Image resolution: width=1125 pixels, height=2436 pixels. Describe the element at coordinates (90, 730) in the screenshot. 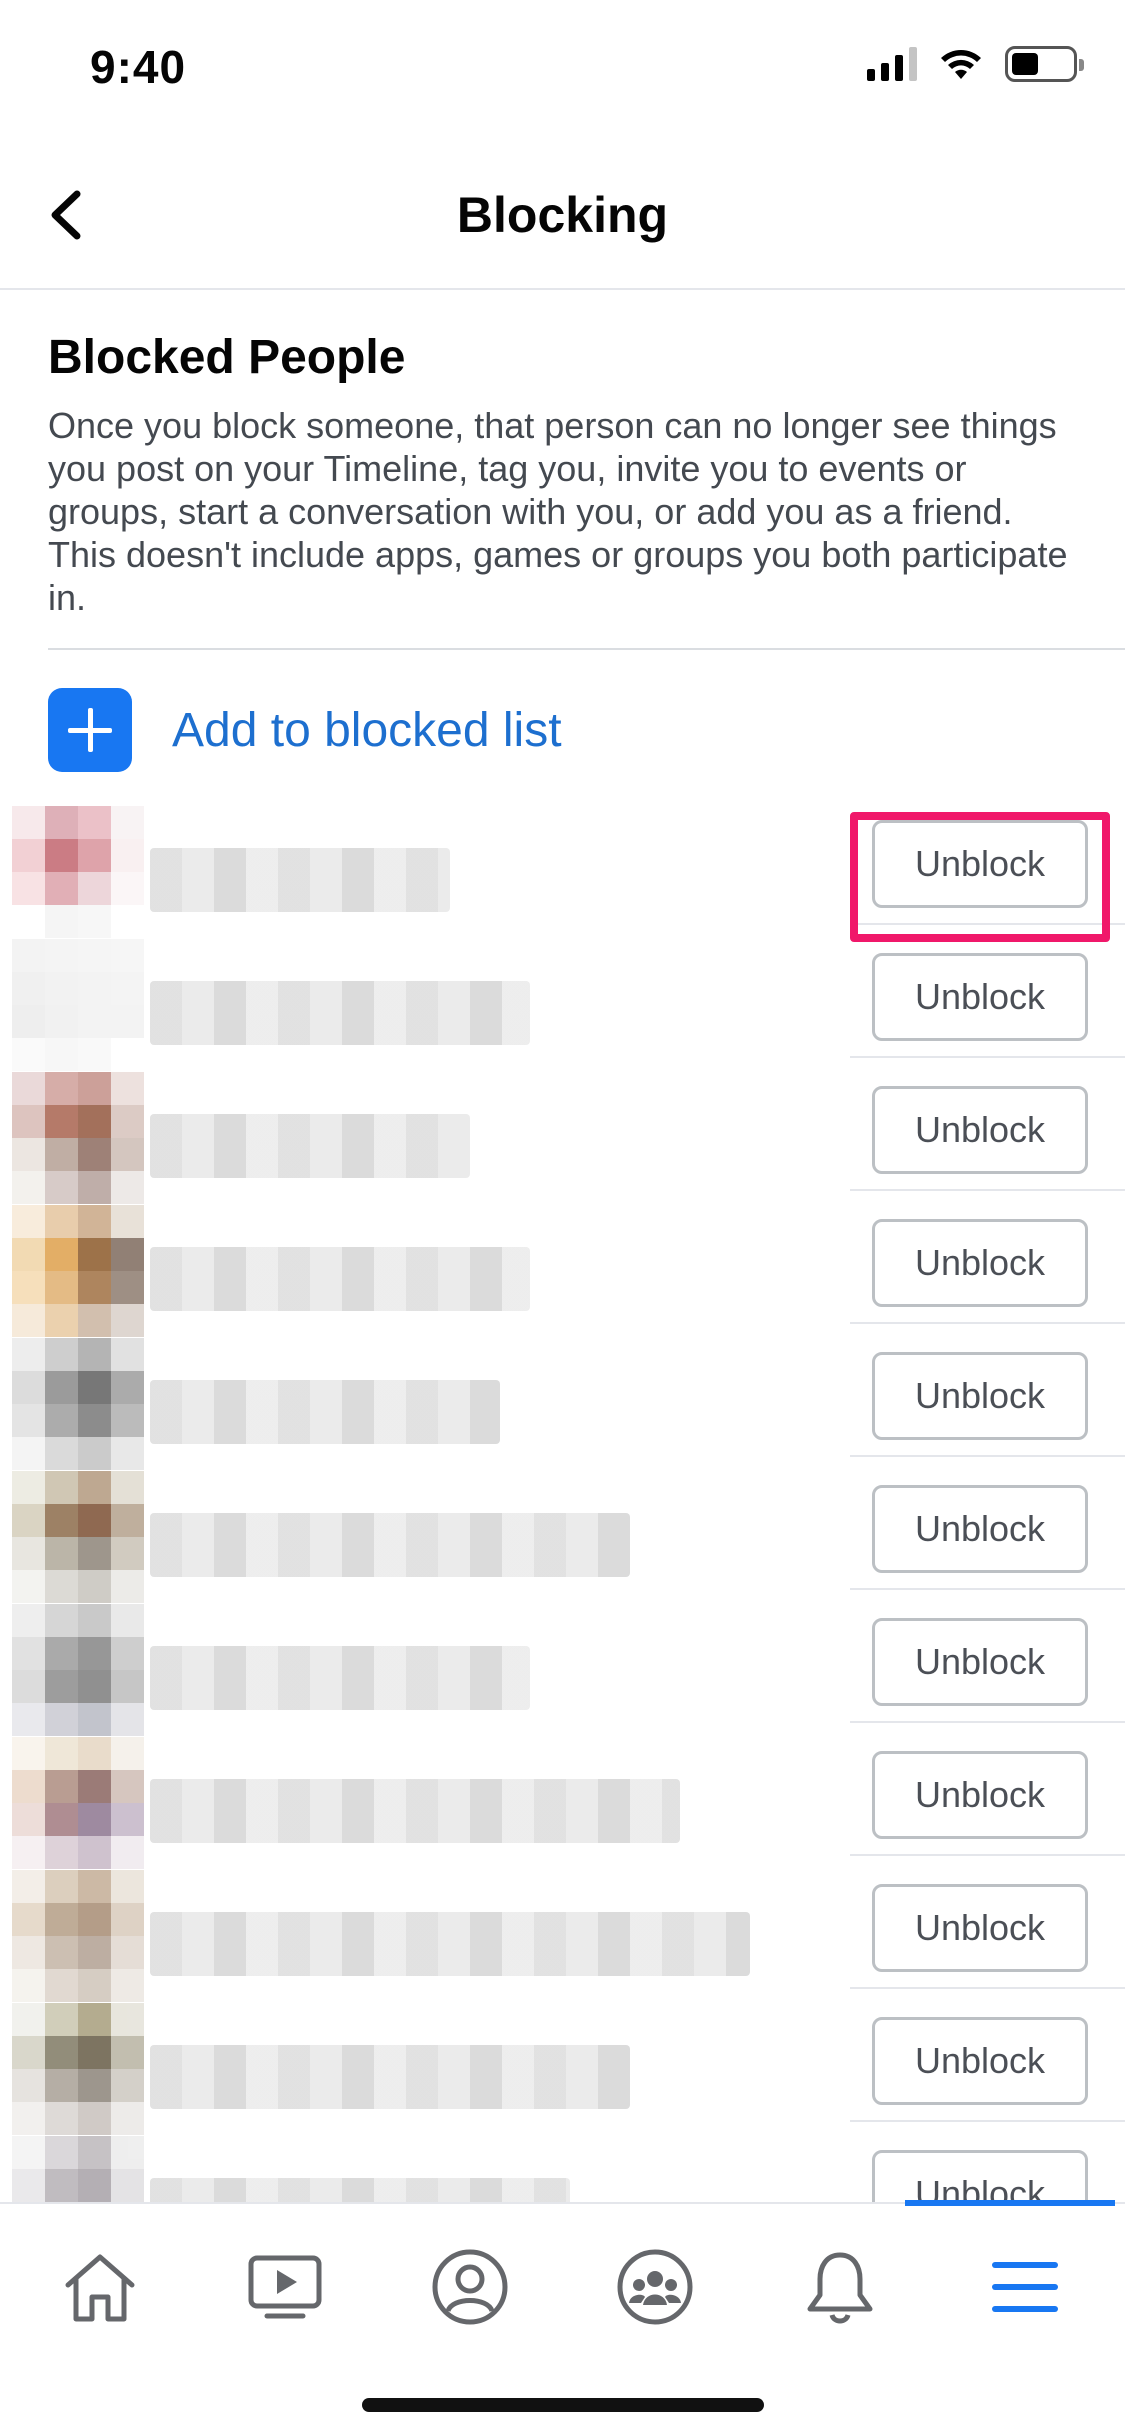

I see `plus-icon` at that location.